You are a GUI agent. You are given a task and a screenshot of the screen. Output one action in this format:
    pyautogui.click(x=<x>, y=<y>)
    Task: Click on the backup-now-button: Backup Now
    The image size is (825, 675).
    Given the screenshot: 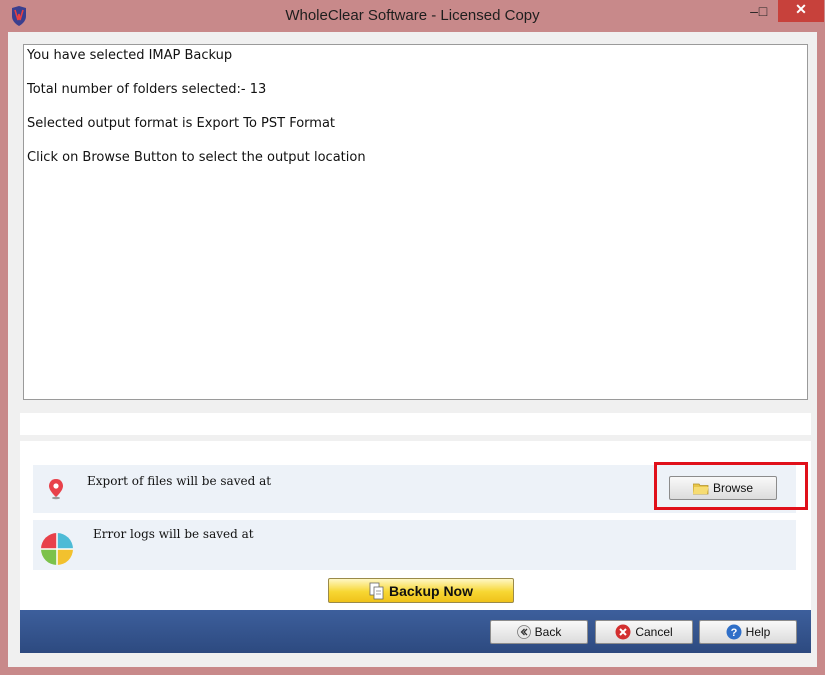 What is the action you would take?
    pyautogui.click(x=421, y=590)
    